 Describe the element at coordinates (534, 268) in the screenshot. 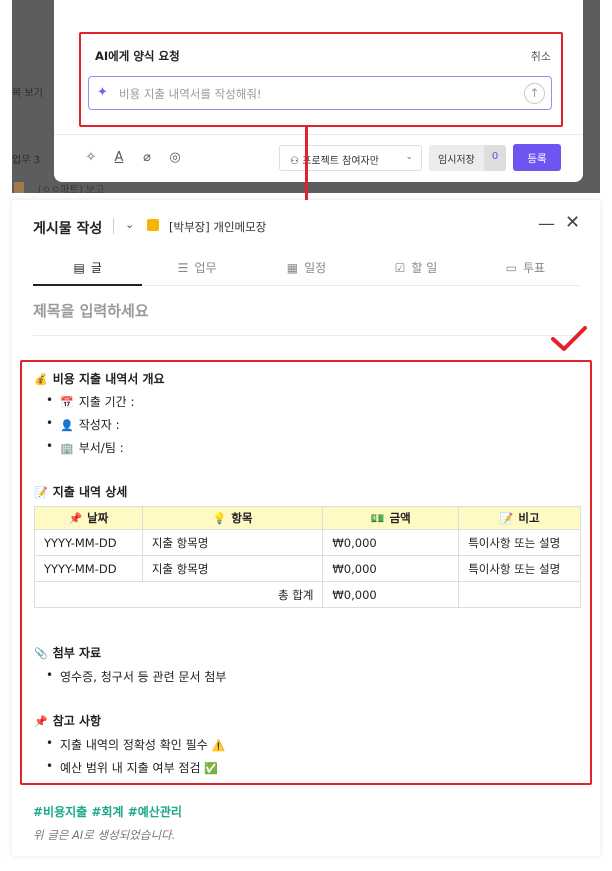

I see `tab-label: 투표` at that location.